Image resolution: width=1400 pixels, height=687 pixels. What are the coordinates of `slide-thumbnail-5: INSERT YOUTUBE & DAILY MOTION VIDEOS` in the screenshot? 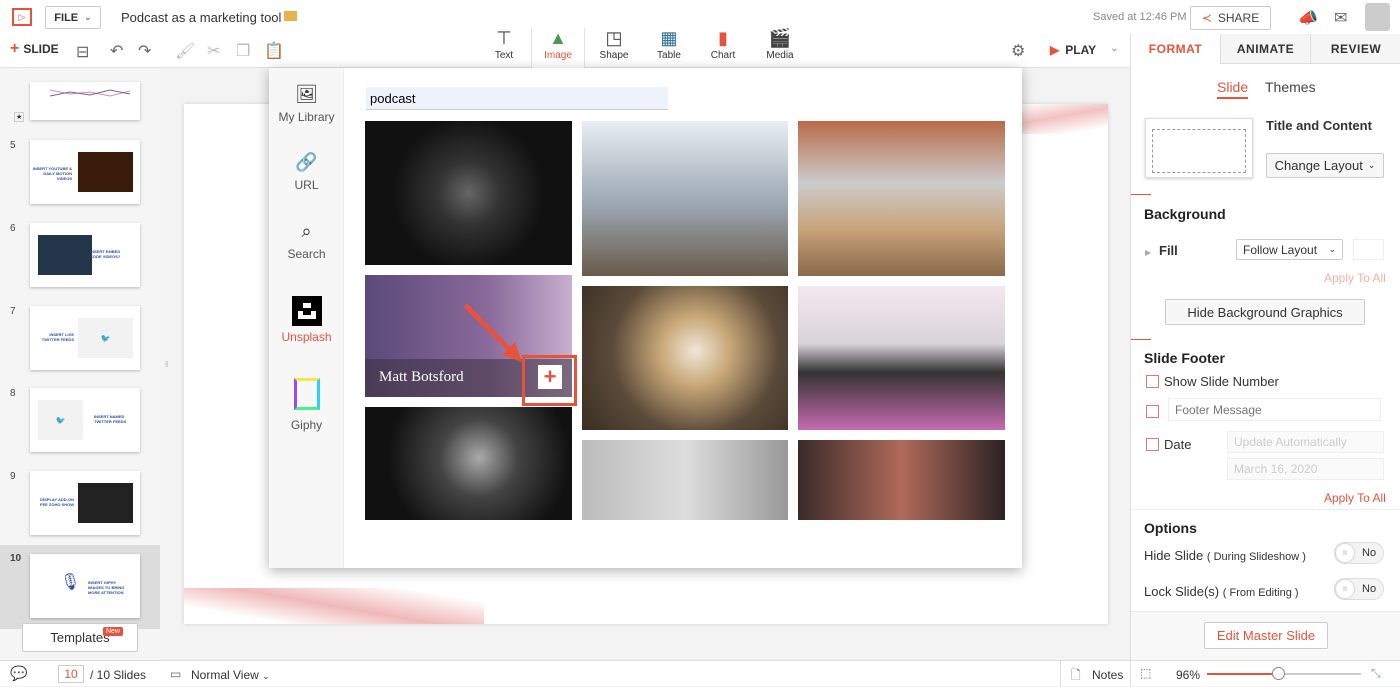 It's located at (85, 172).